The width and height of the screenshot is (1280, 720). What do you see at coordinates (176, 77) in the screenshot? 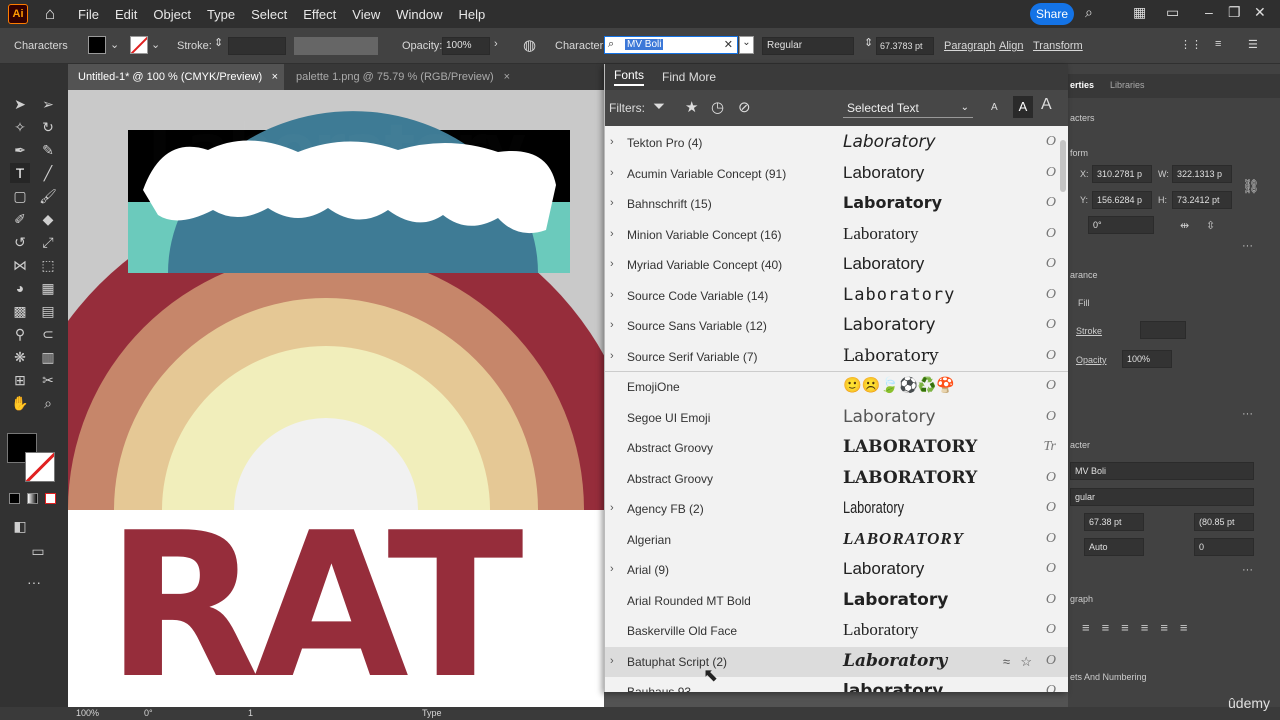
I see `document-tab-untitled: Untitled-1* @ 100 % (CMYK/Preview) ×` at bounding box center [176, 77].